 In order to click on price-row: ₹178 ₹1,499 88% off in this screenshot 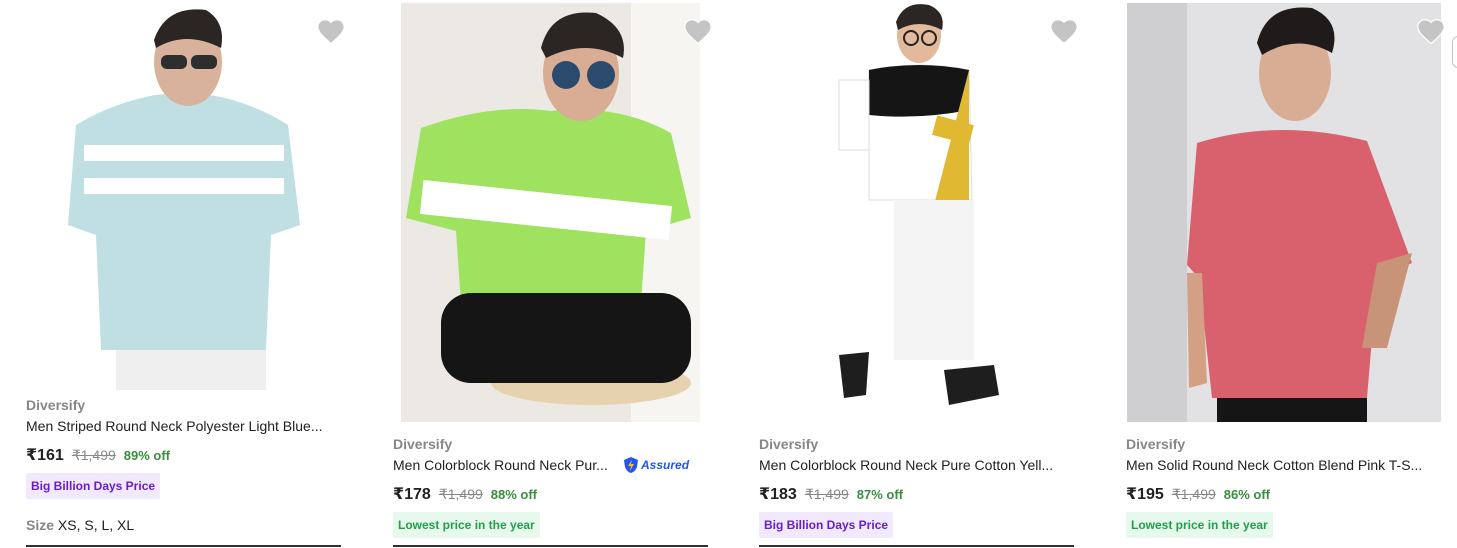, I will do `click(465, 494)`.